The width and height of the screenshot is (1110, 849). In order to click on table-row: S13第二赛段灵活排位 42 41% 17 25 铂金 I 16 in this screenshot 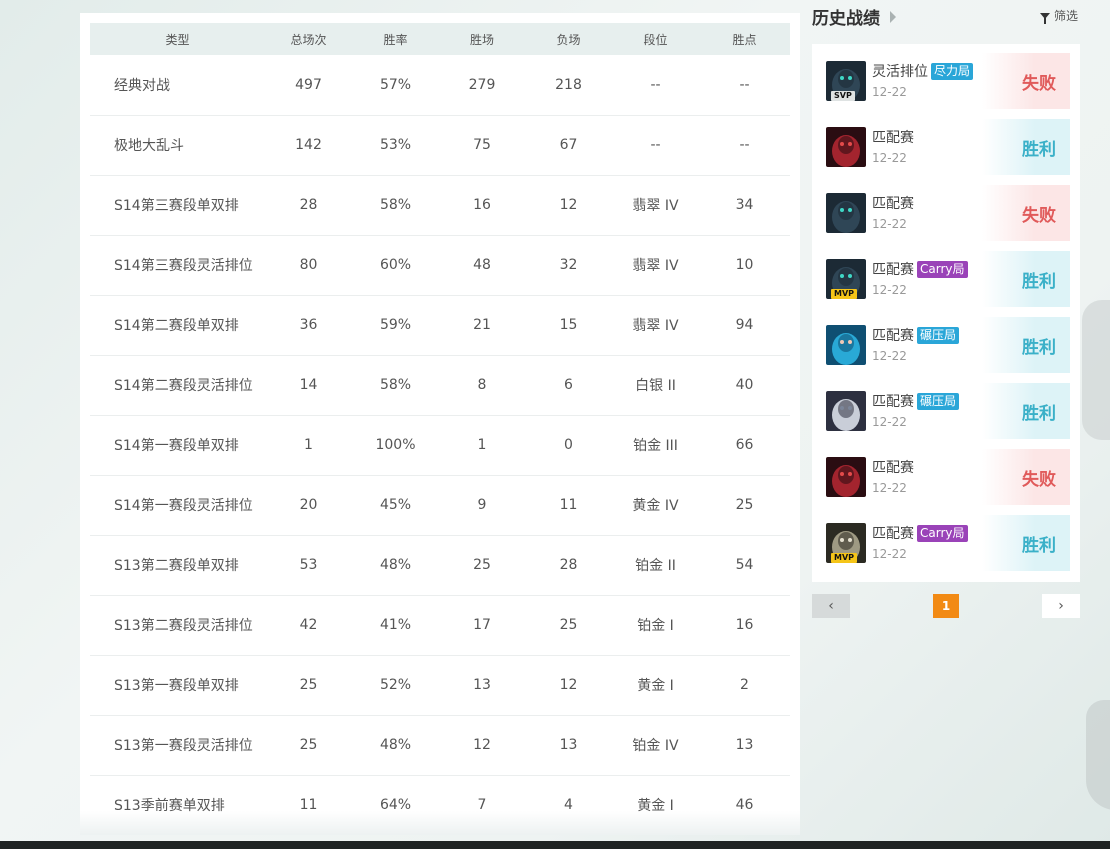, I will do `click(440, 625)`.